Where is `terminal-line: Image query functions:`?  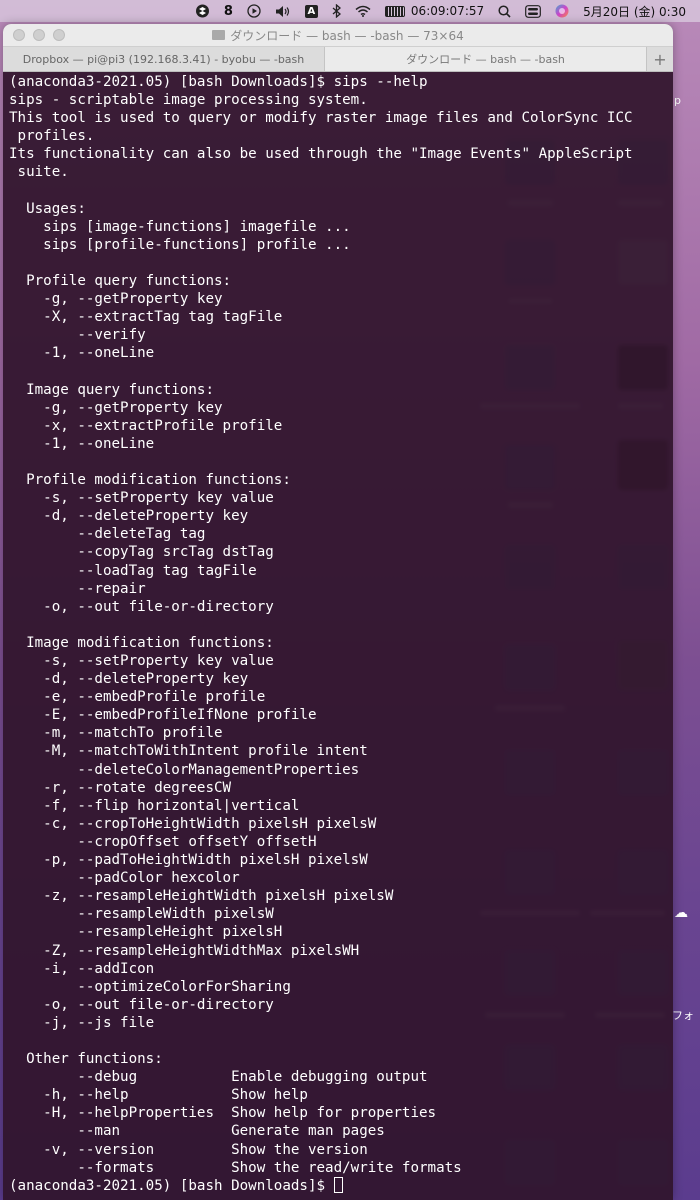
terminal-line: Image query functions: is located at coordinates (111, 389).